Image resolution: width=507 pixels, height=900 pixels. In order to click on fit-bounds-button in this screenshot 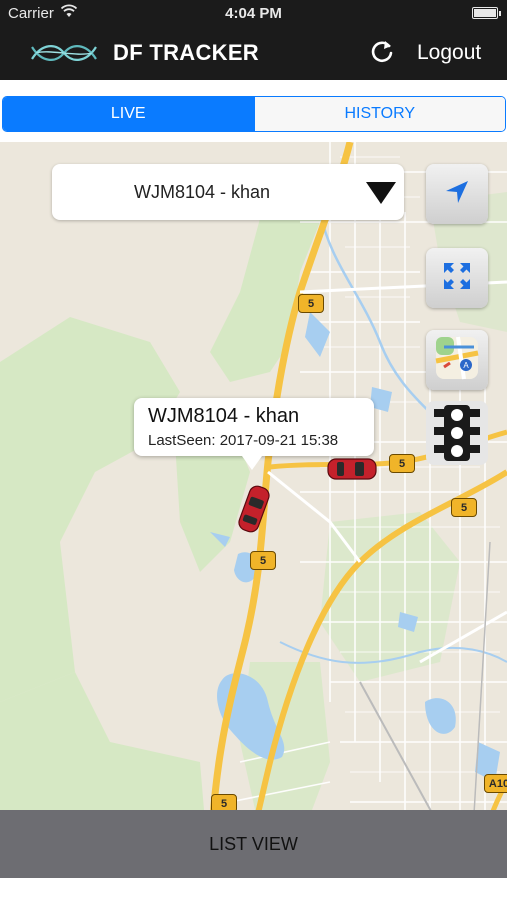, I will do `click(457, 278)`.